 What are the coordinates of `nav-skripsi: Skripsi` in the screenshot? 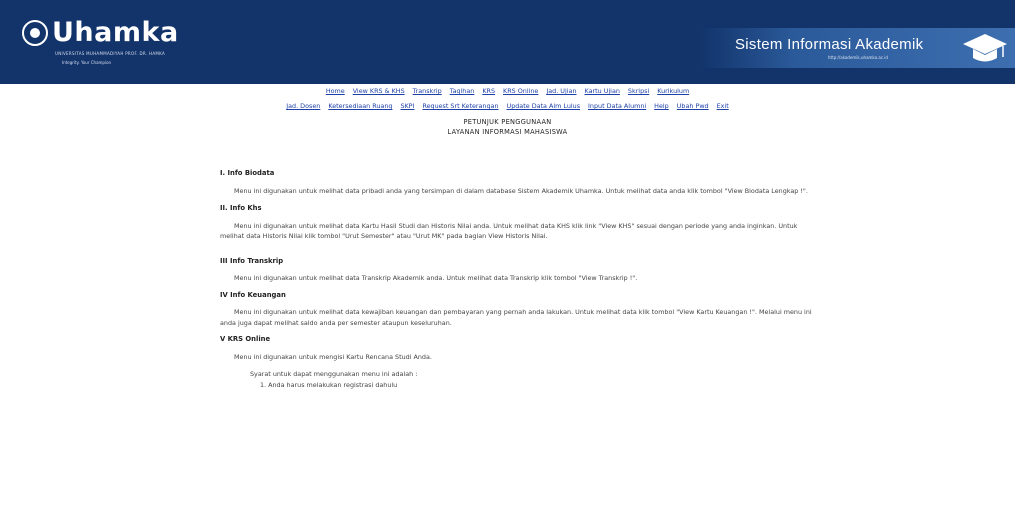 It's located at (638, 91).